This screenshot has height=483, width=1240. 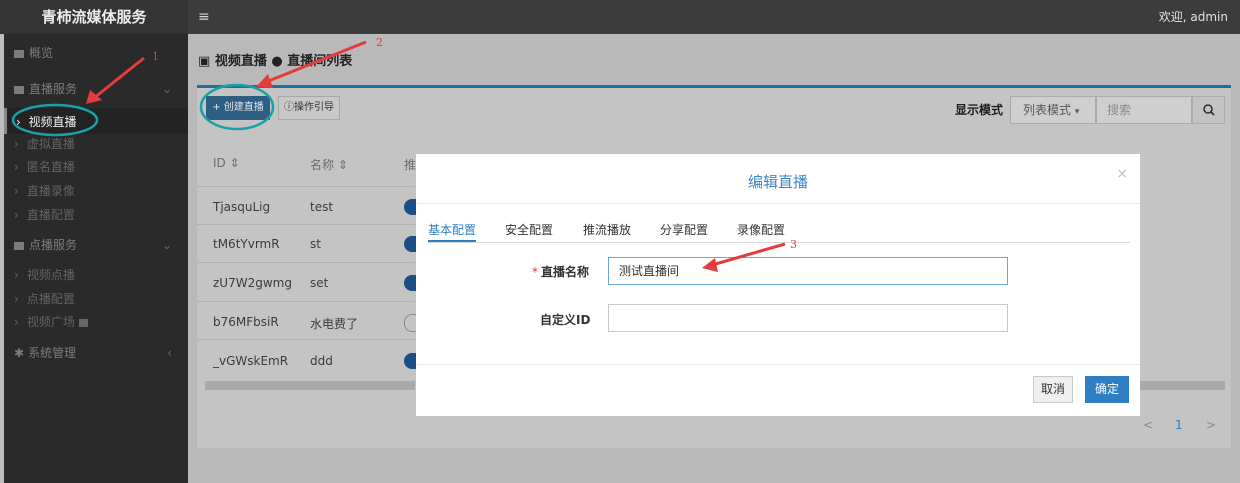 What do you see at coordinates (241, 61) in the screenshot?
I see `breadcrumb-section: 视频直播` at bounding box center [241, 61].